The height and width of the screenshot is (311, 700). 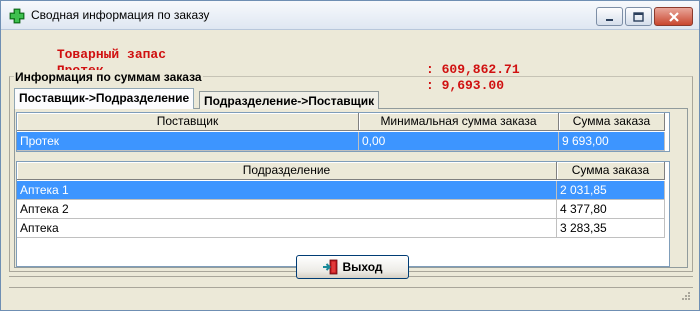 I want to click on cell-order-sum: 4 377,80, so click(x=611, y=209).